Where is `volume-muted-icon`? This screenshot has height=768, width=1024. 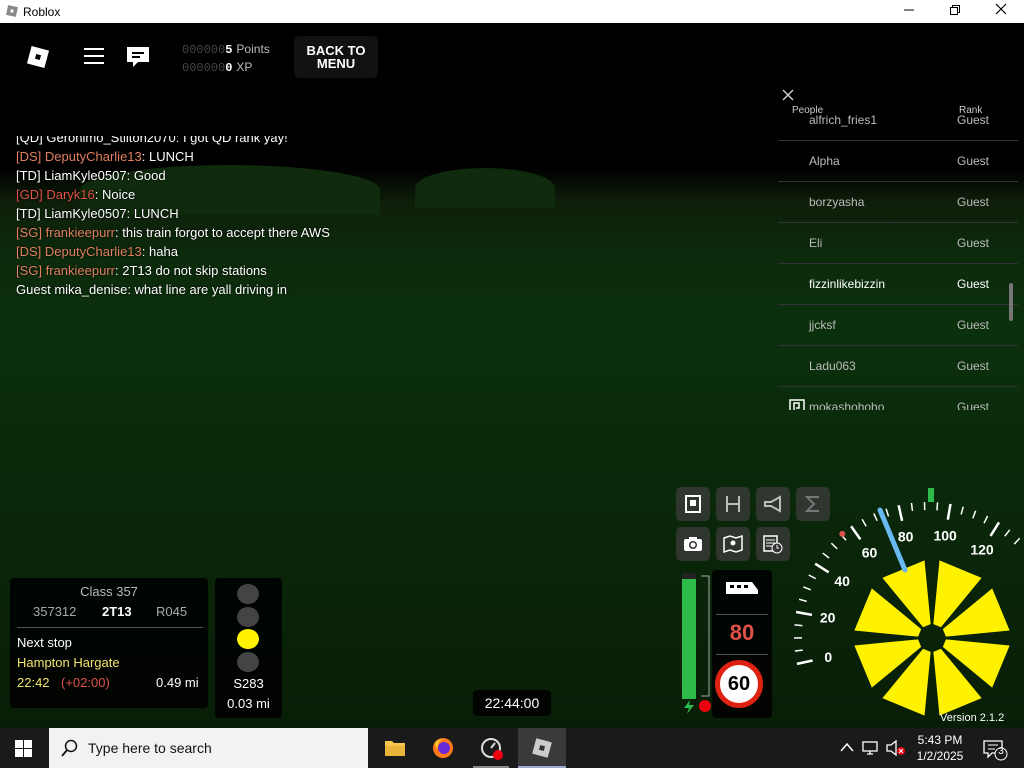
volume-muted-icon is located at coordinates (896, 748).